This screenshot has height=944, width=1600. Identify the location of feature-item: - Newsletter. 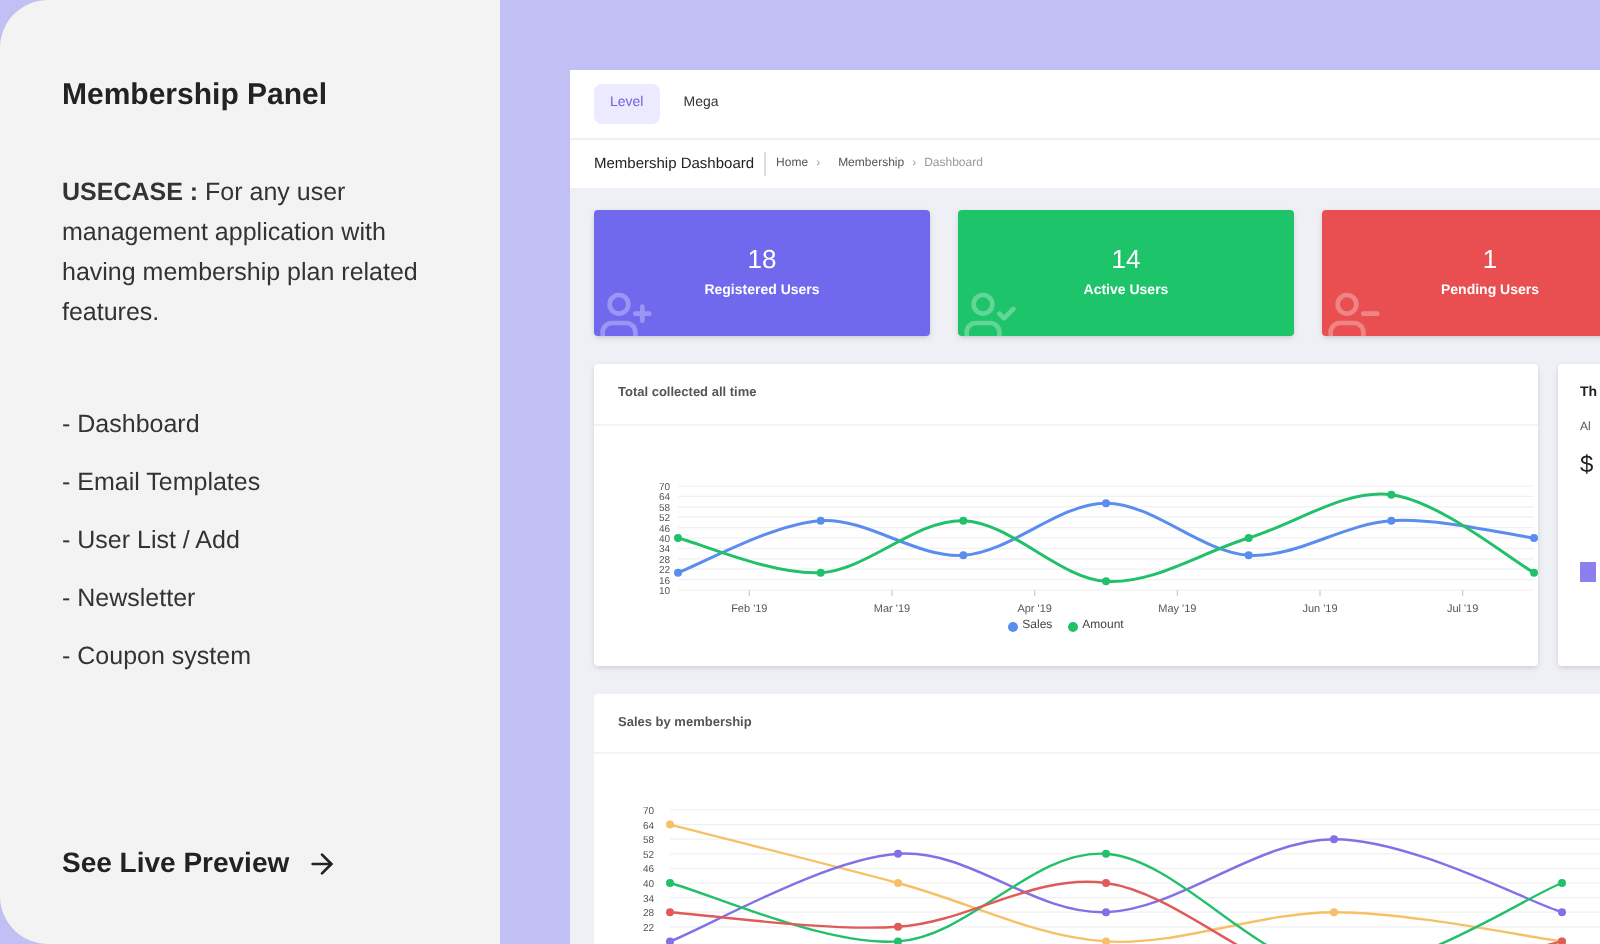
(130, 598).